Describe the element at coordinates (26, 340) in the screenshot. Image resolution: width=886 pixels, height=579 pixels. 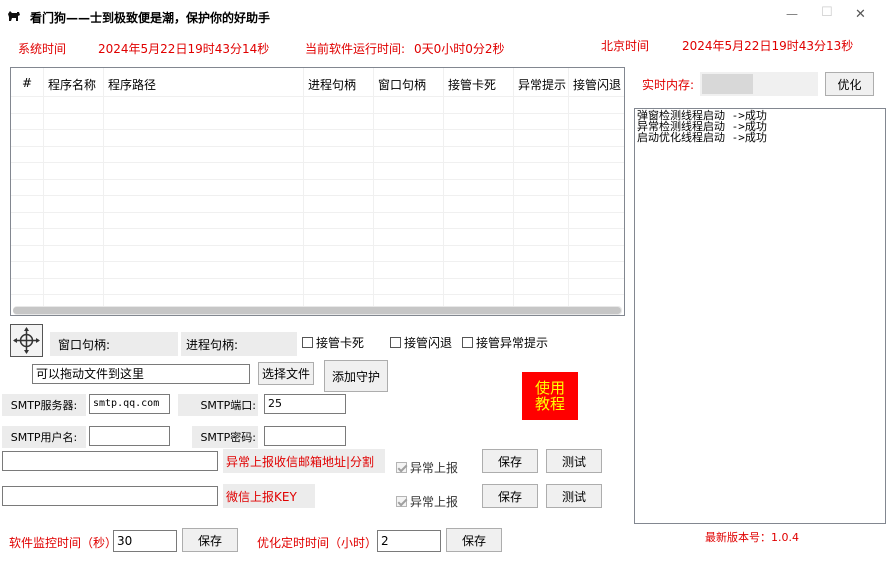
I see `crosshair-icon` at that location.